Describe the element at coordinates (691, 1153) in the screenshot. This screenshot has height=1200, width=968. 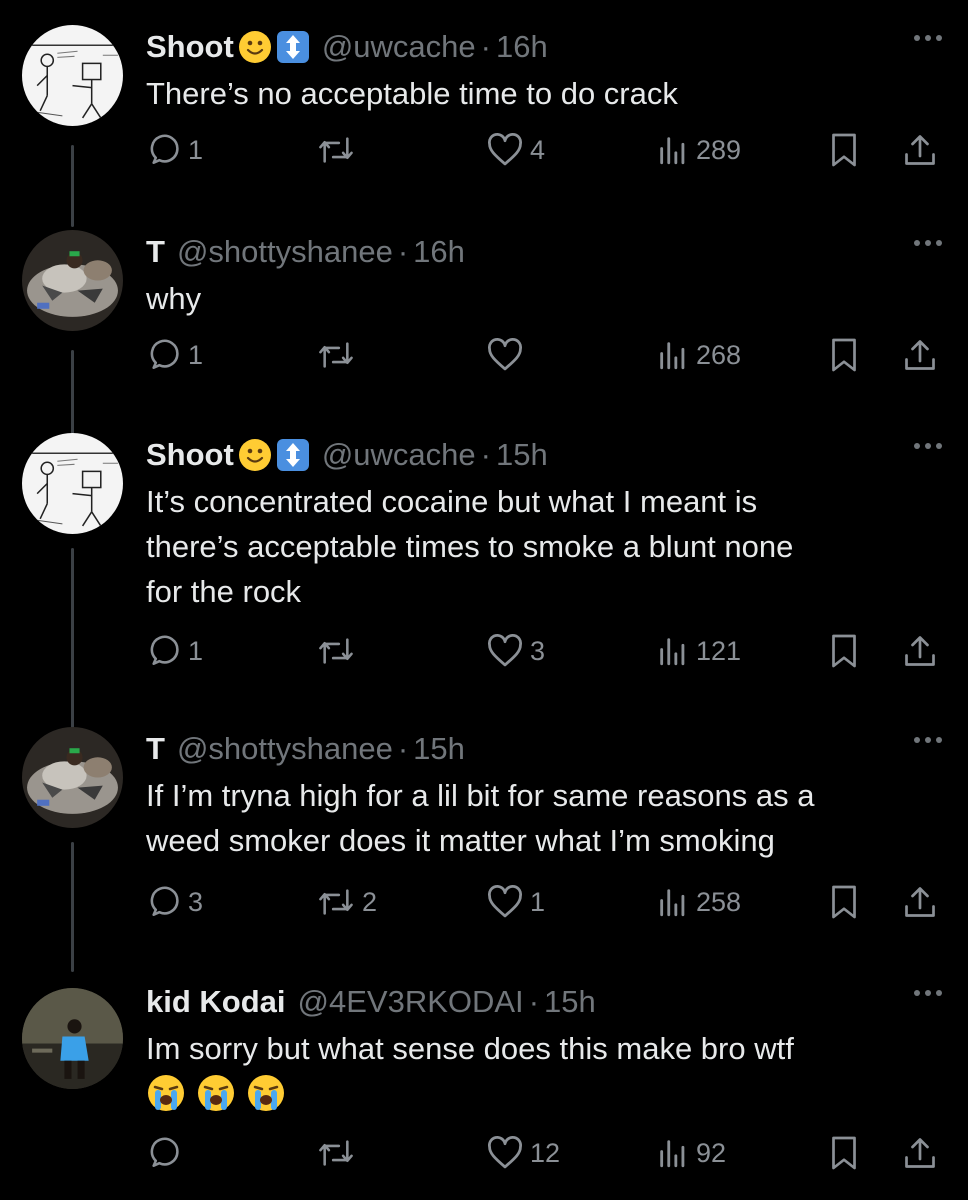
I see `views-button: 92` at that location.